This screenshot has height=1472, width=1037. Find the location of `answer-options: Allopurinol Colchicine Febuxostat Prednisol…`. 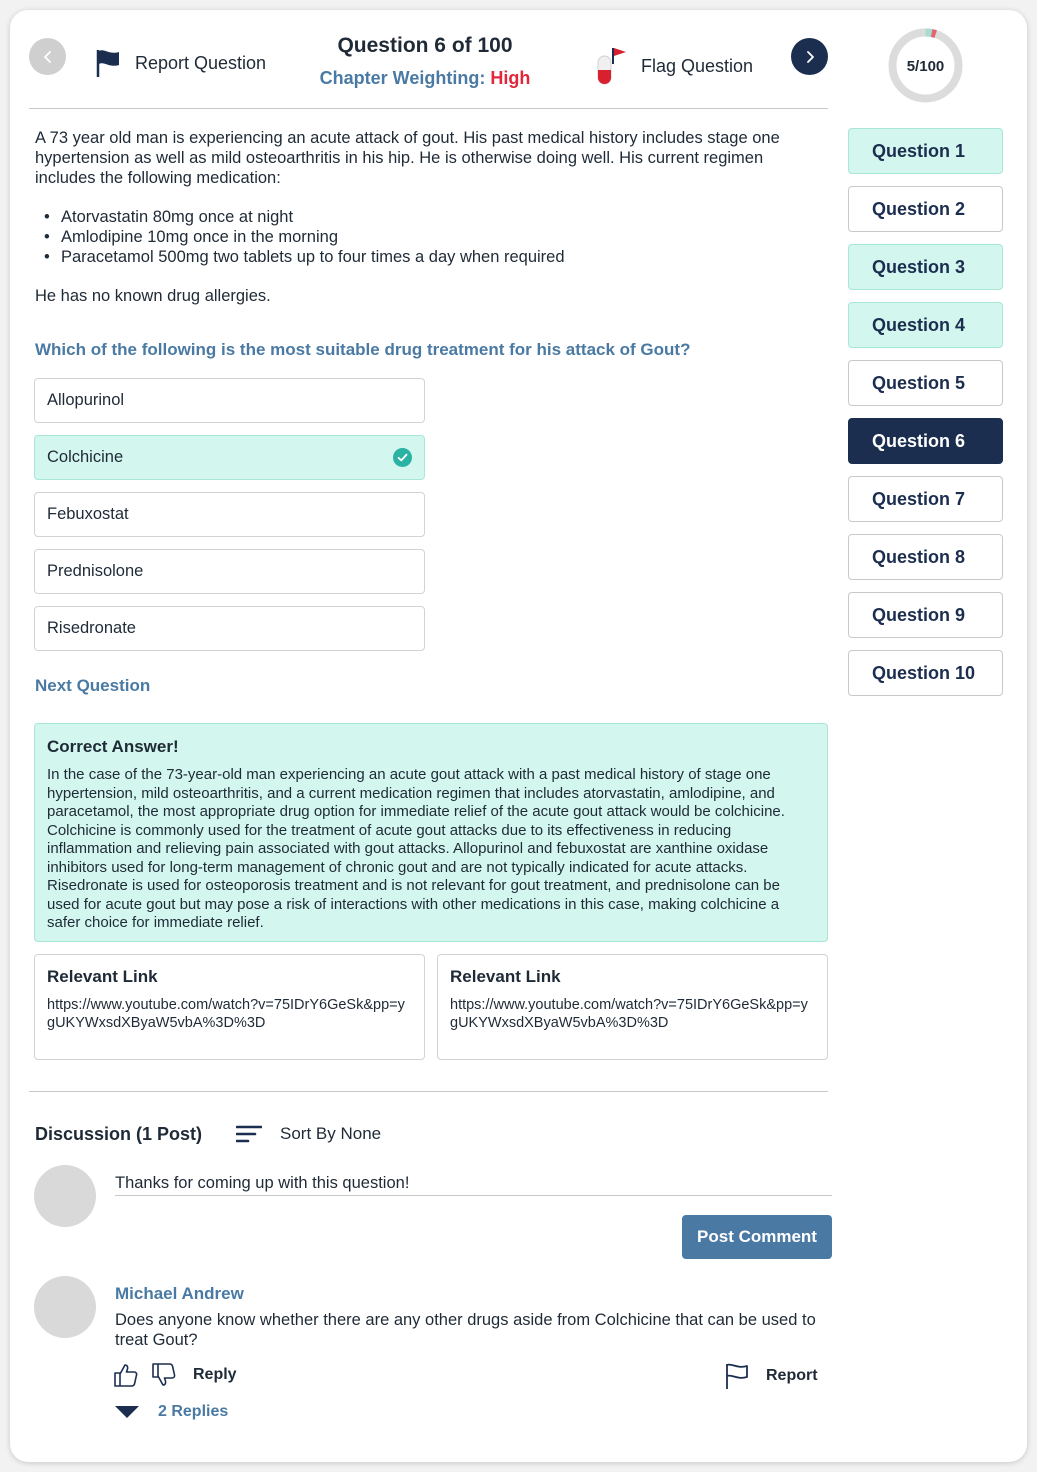

answer-options: Allopurinol Colchicine Febuxostat Prednisol… is located at coordinates (229, 520).